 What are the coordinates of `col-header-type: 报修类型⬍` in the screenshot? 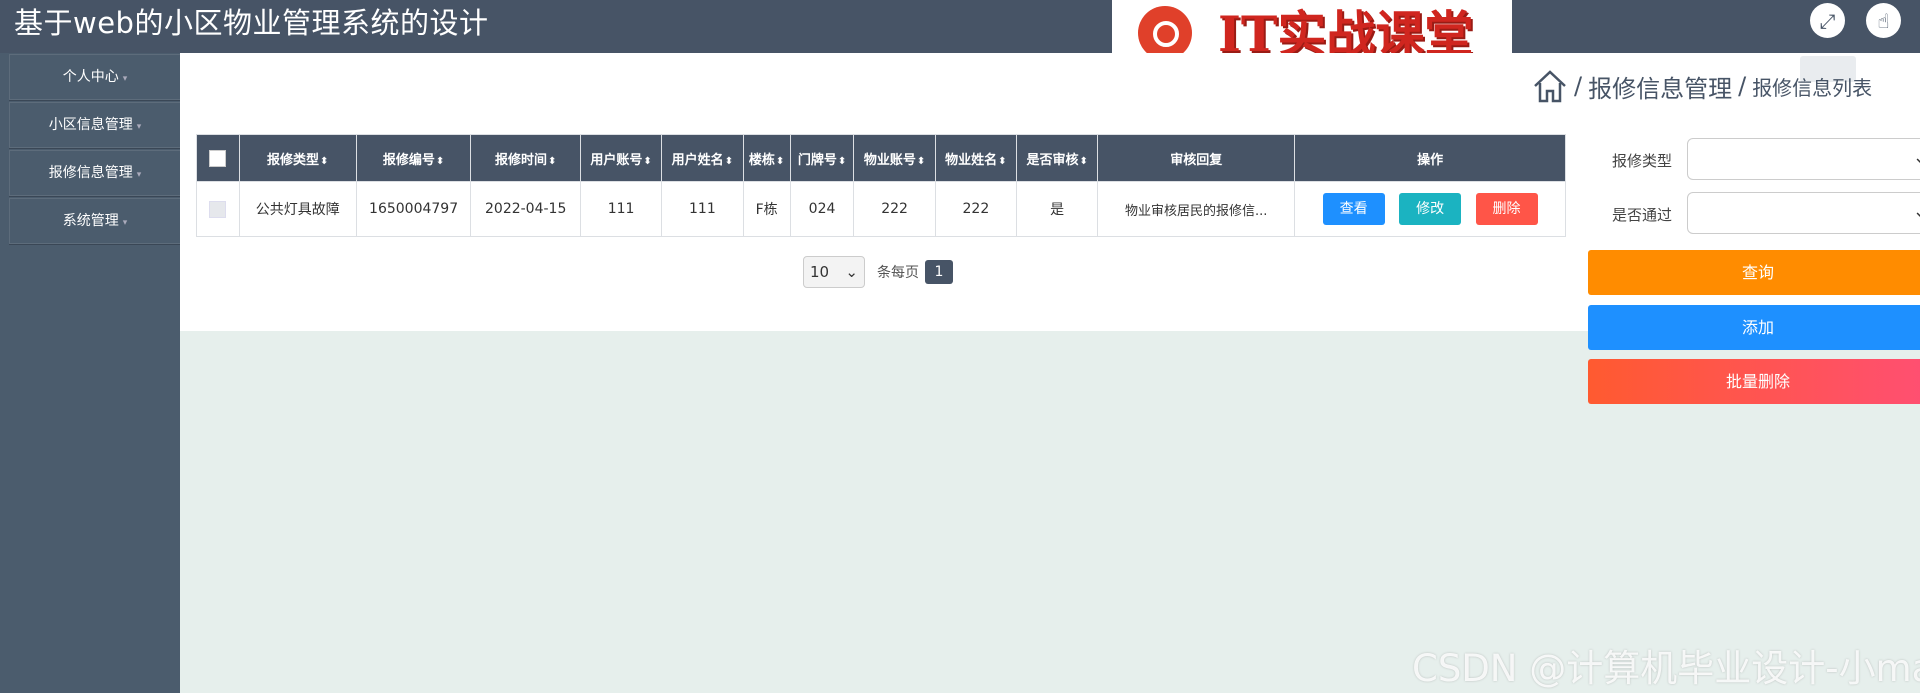 It's located at (297, 158).